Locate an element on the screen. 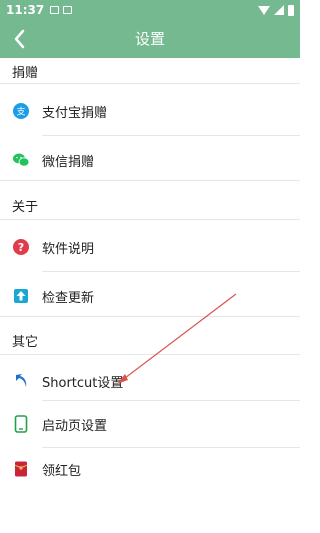  app-help-label: 软件说明 is located at coordinates (68, 249).